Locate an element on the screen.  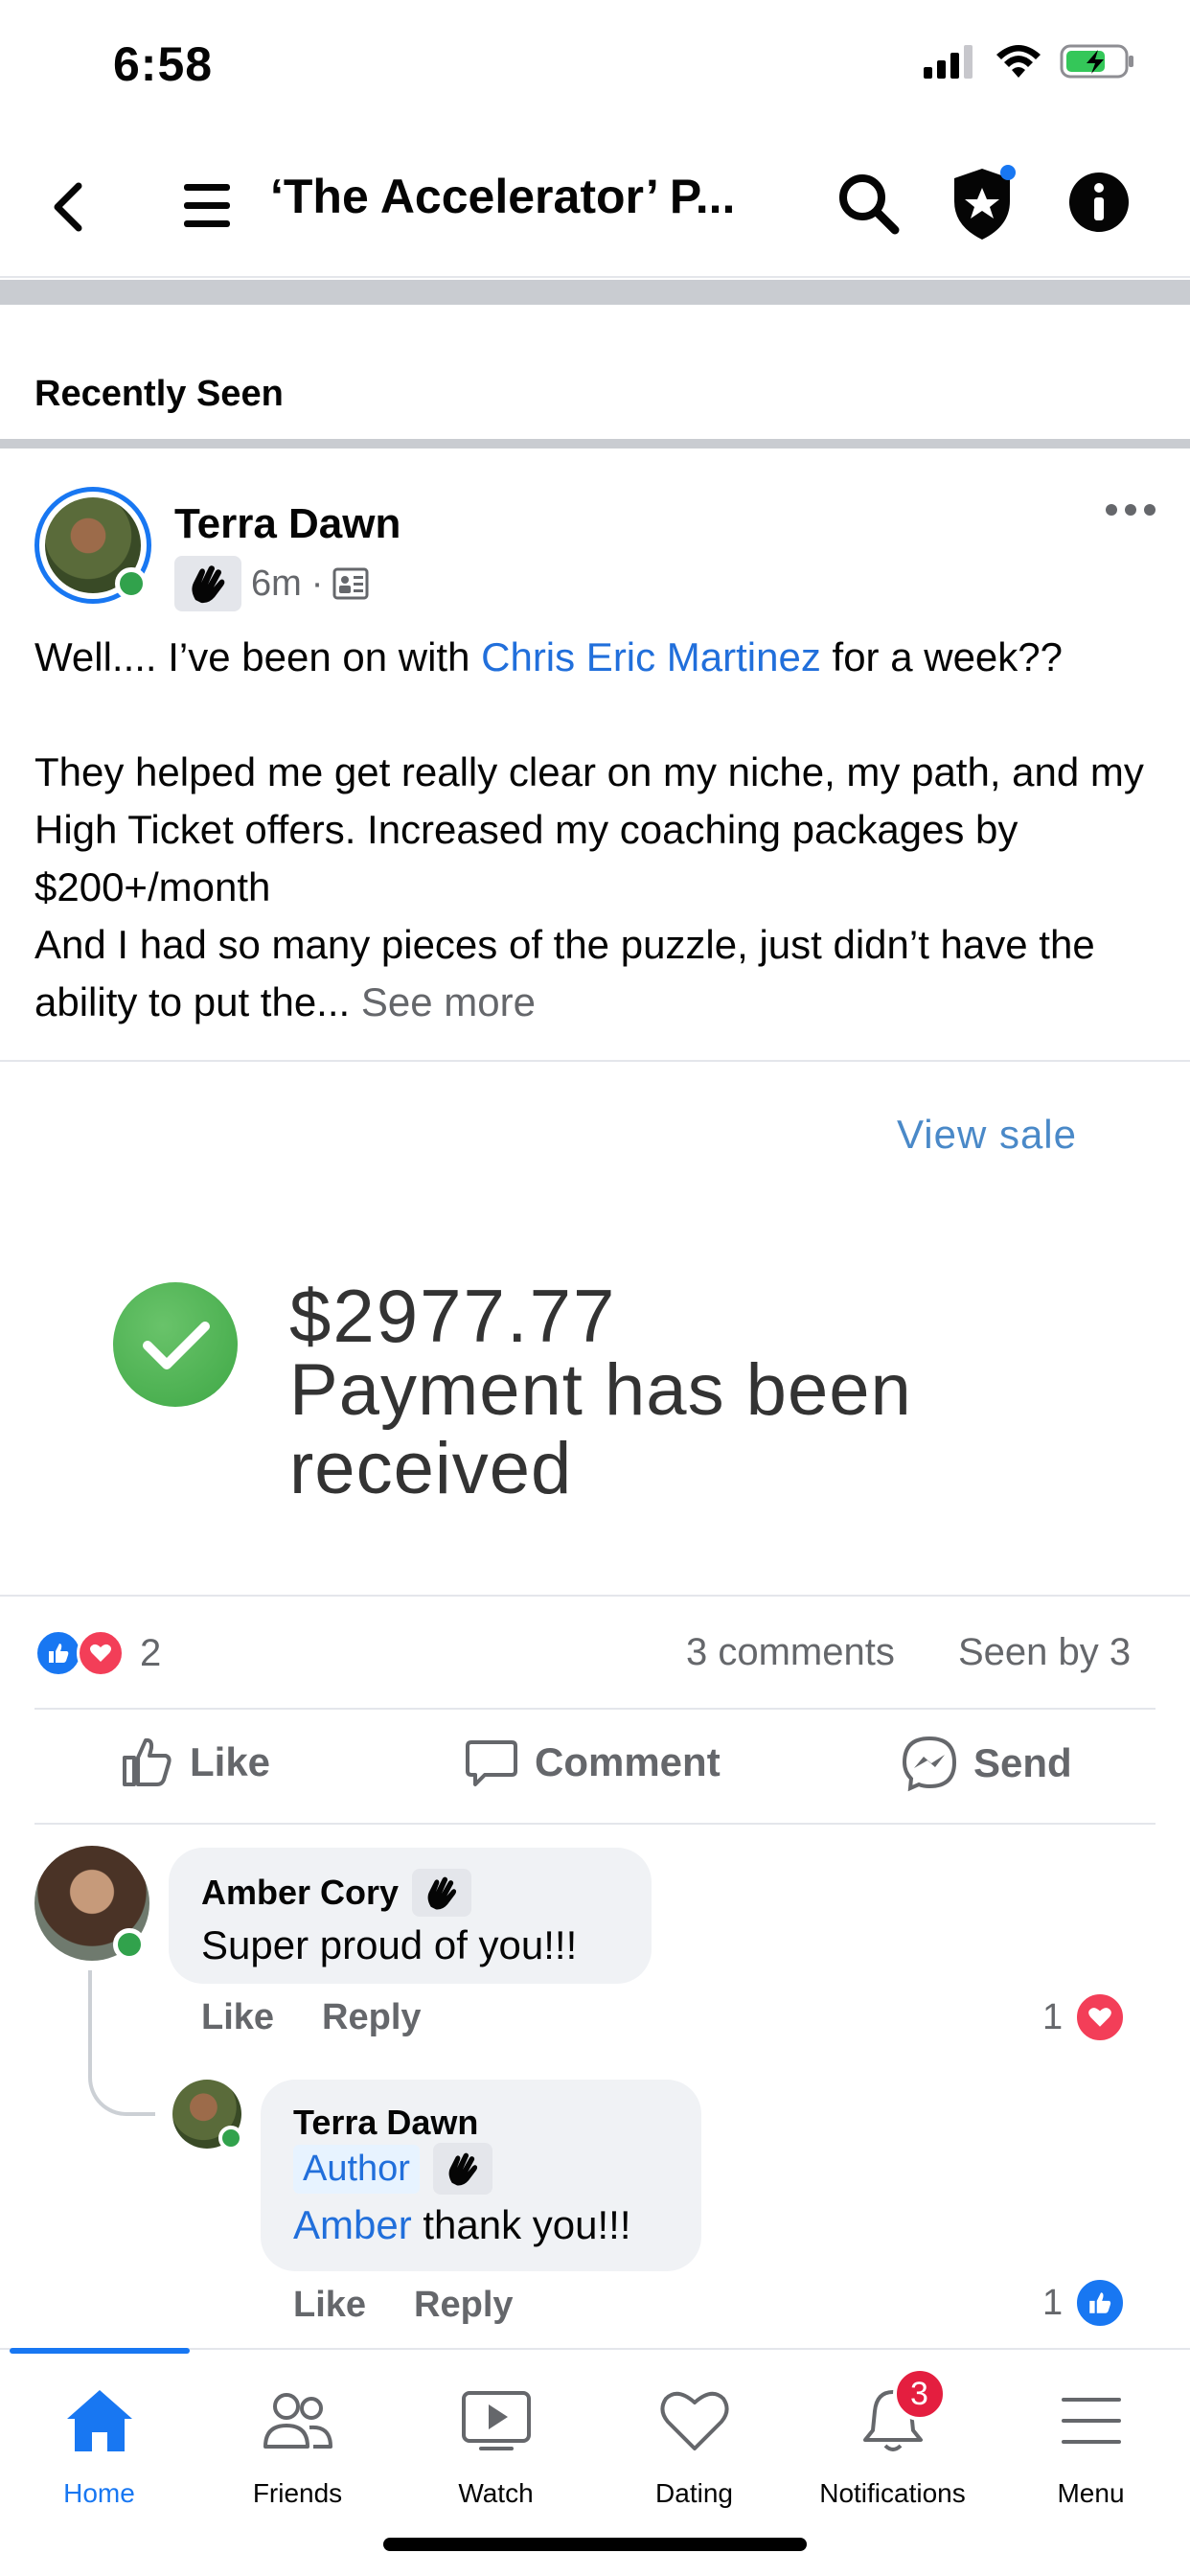
comment-bubble: Terra Dawn Author Amber thank you!!! is located at coordinates (481, 2175).